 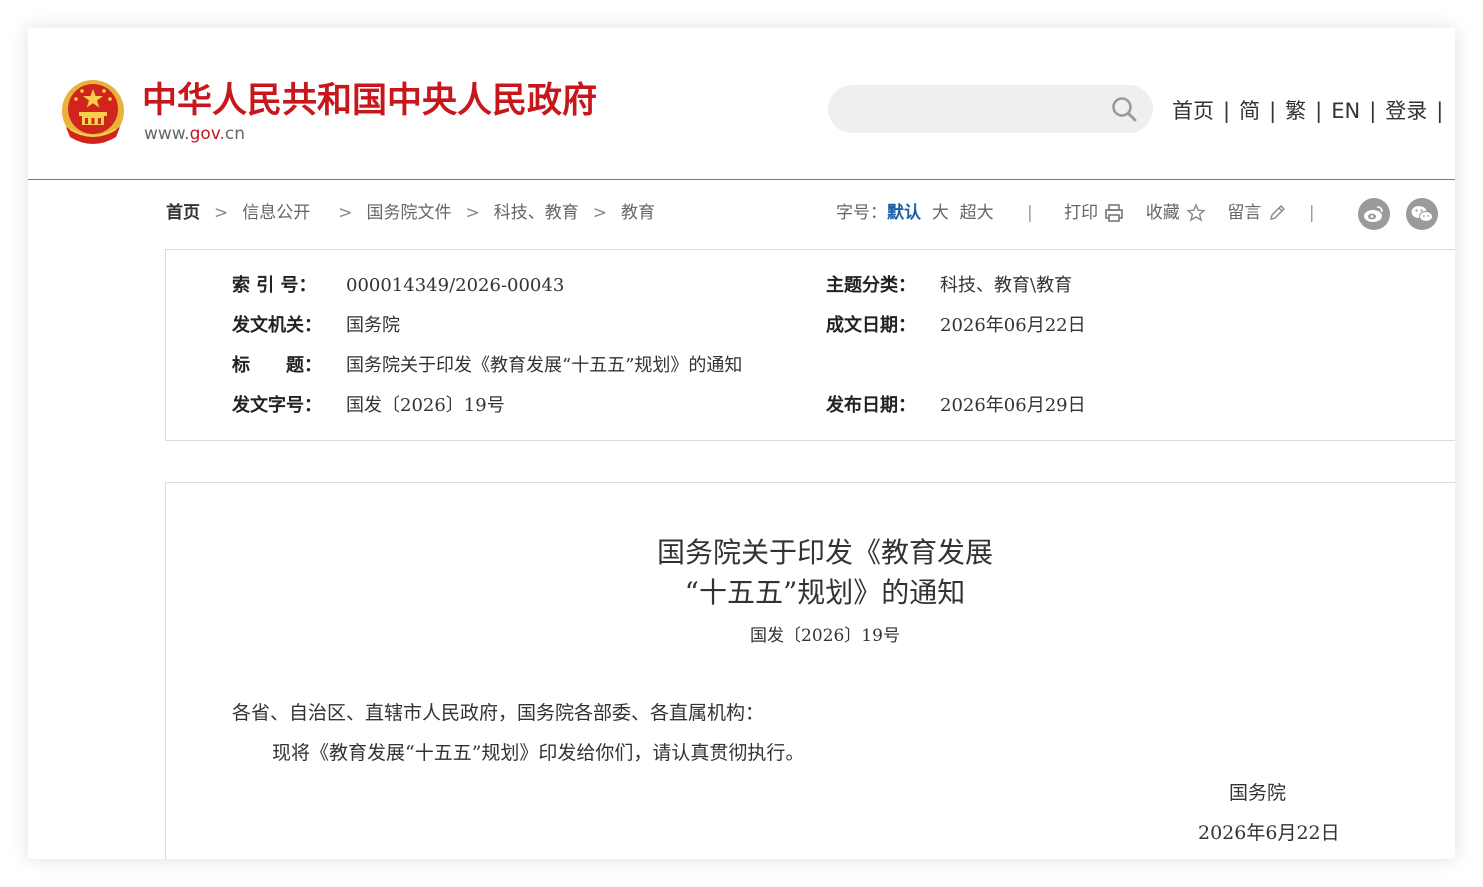 I want to click on nav-english: EN, so click(x=1345, y=111).